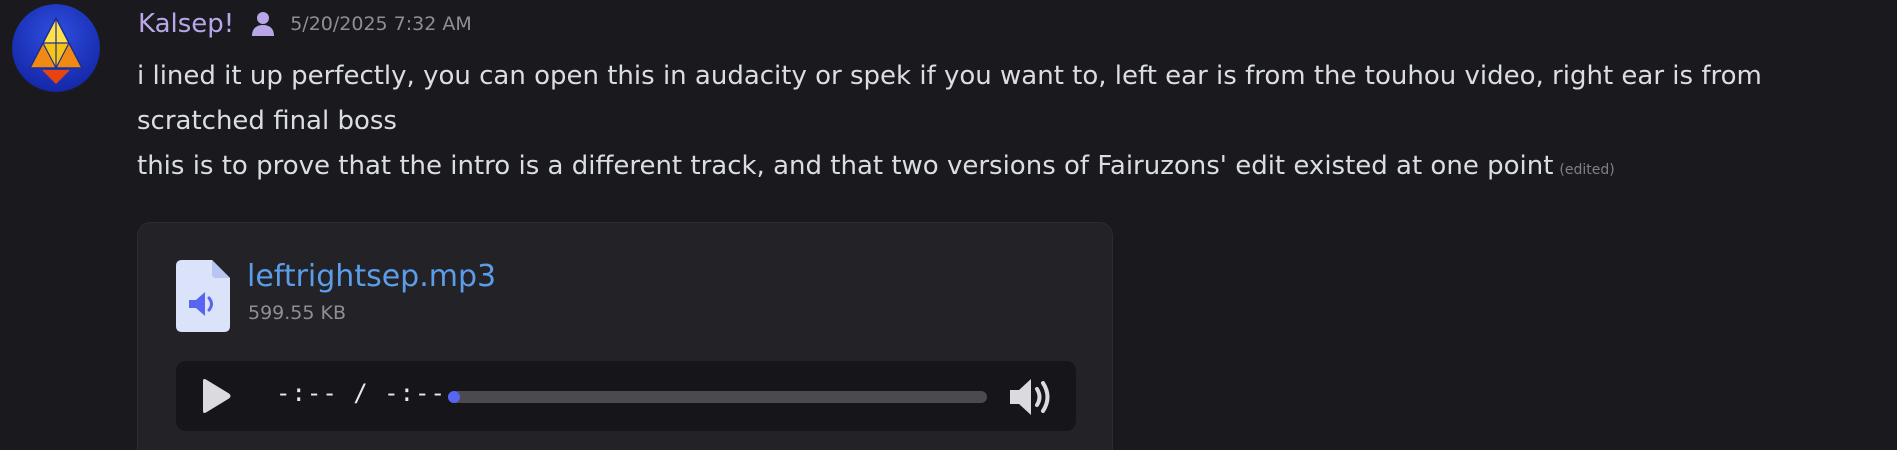 The width and height of the screenshot is (1897, 450). What do you see at coordinates (381, 24) in the screenshot?
I see `timestamp: 5/20/2025 7:32 AM` at bounding box center [381, 24].